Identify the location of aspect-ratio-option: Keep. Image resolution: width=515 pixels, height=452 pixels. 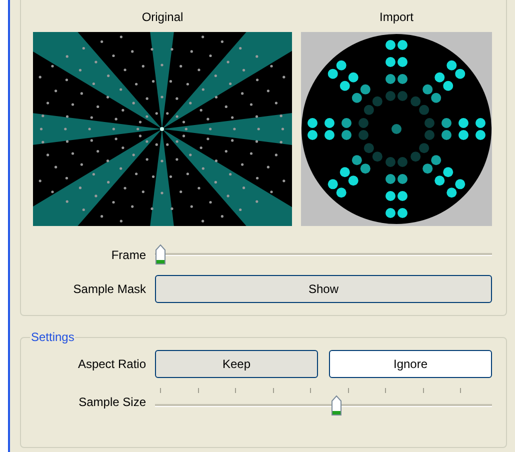
(236, 364).